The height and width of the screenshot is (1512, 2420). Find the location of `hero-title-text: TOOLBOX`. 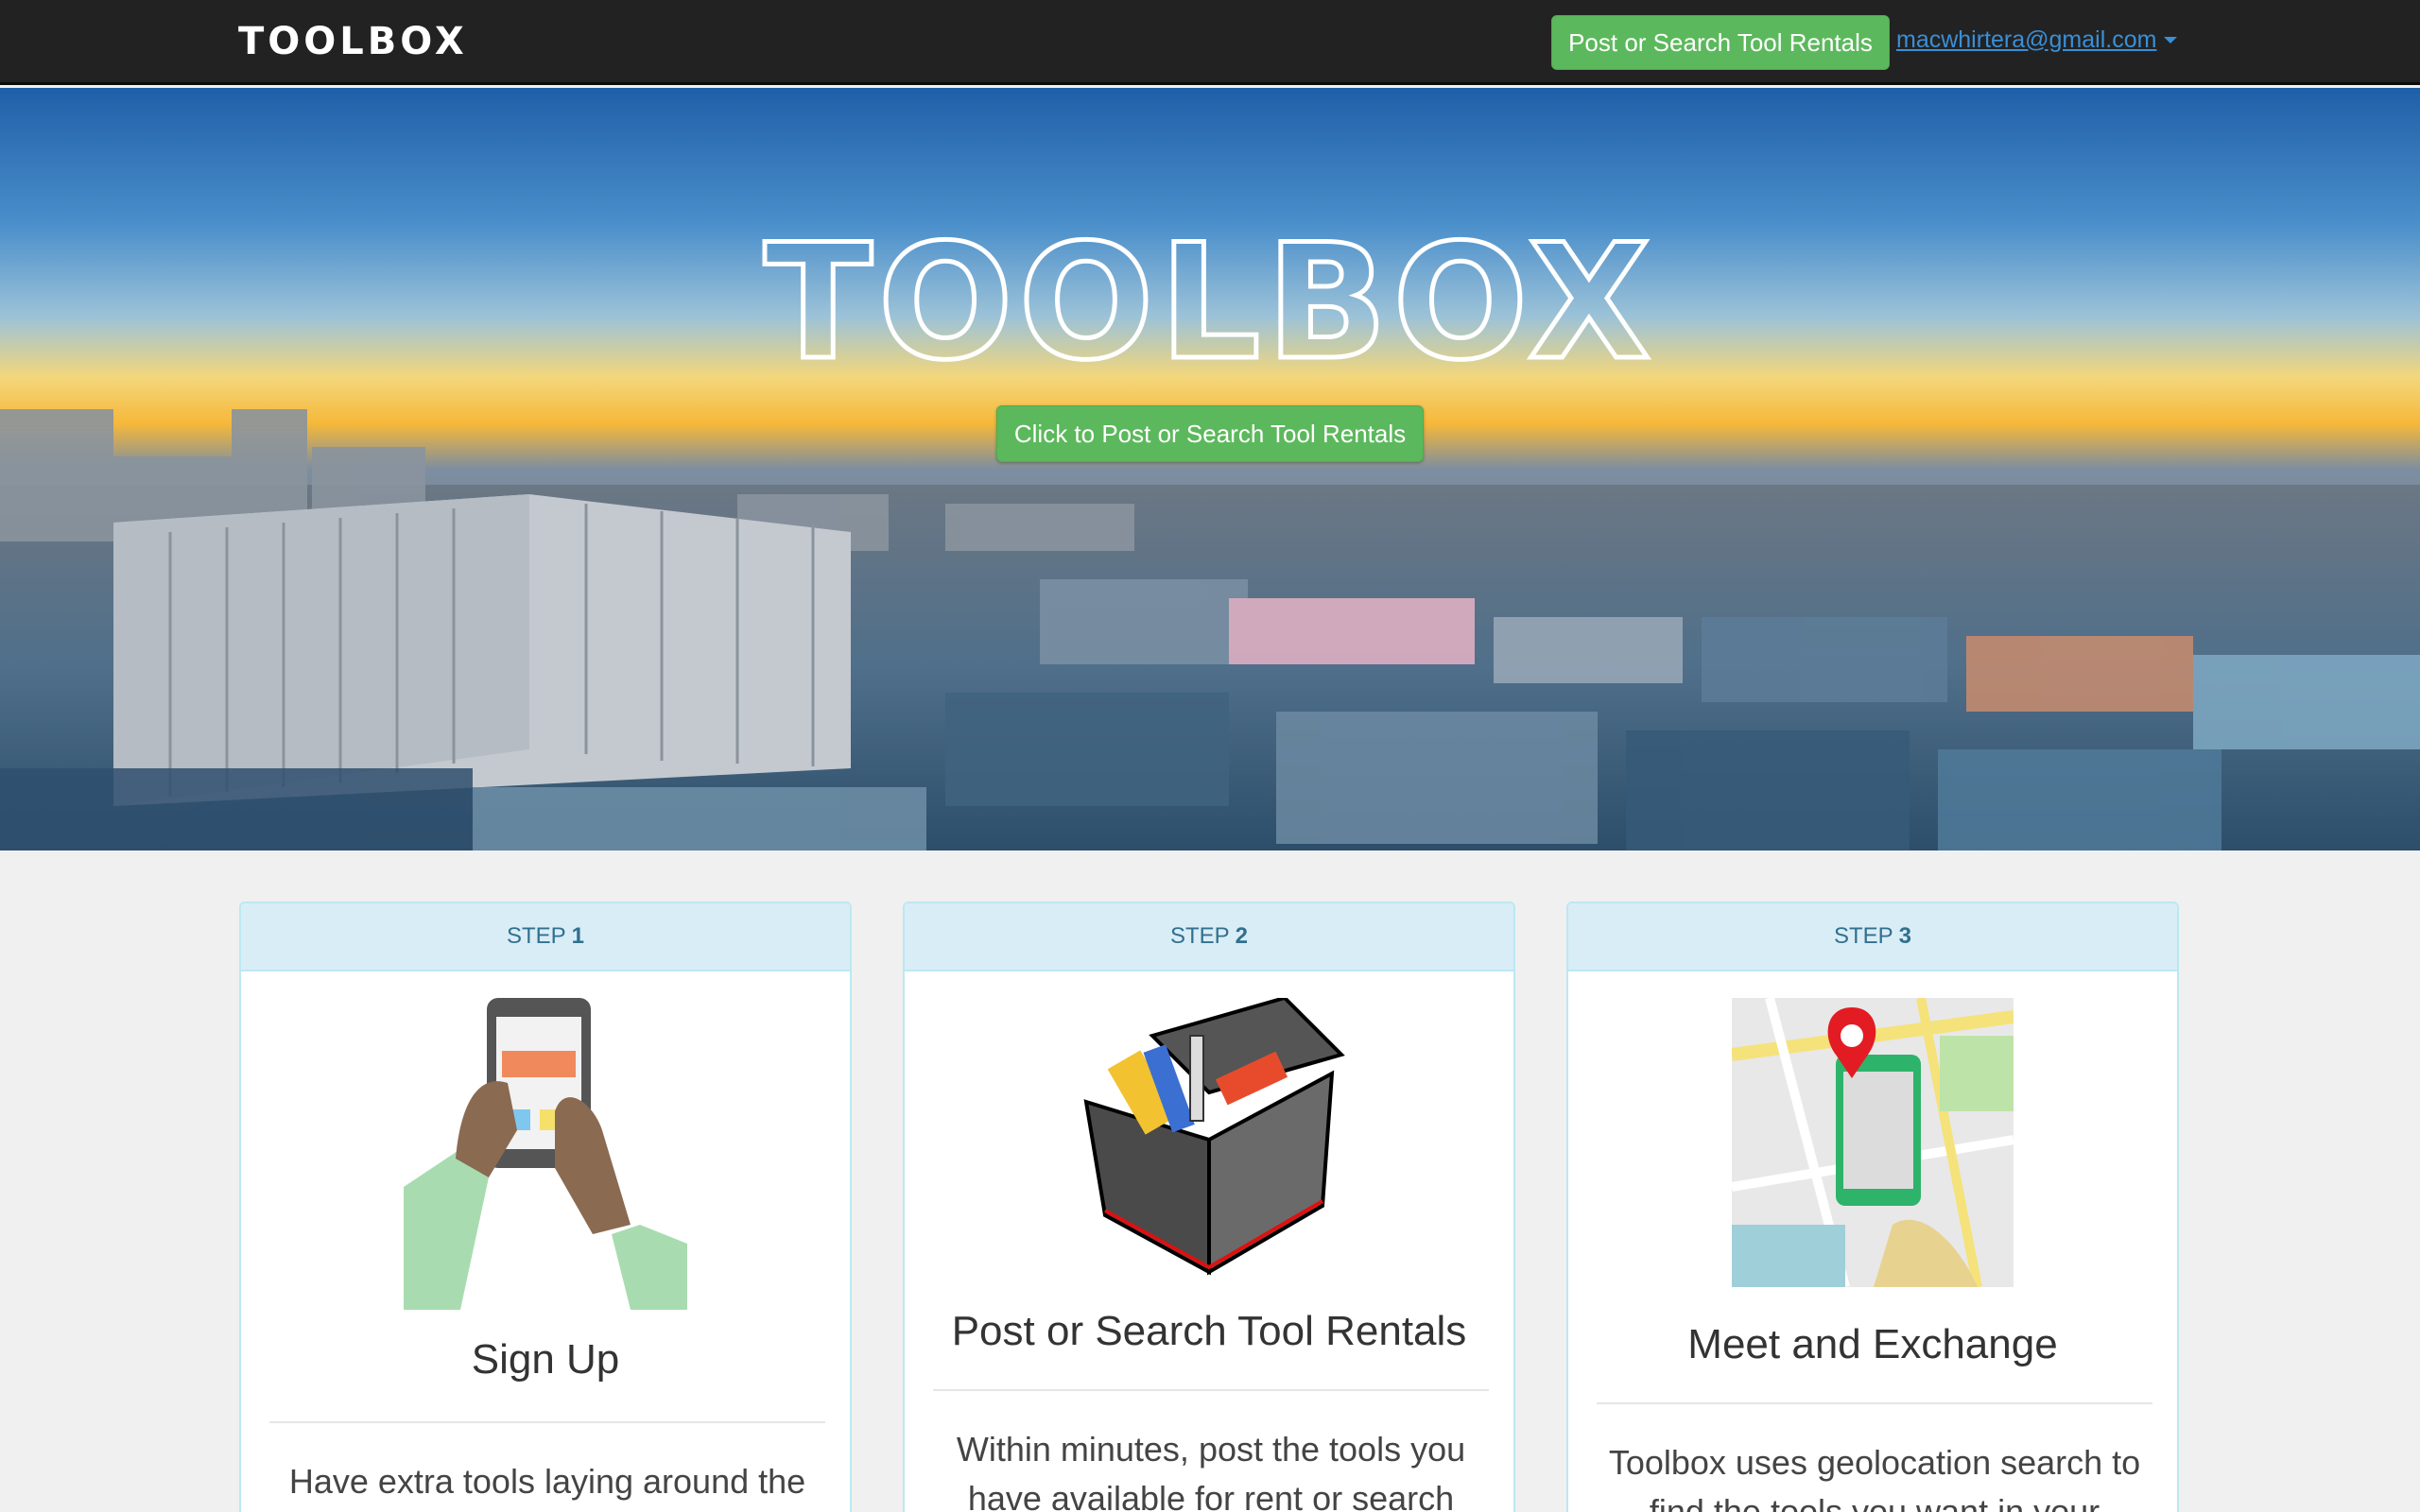

hero-title-text: TOOLBOX is located at coordinates (1210, 303).